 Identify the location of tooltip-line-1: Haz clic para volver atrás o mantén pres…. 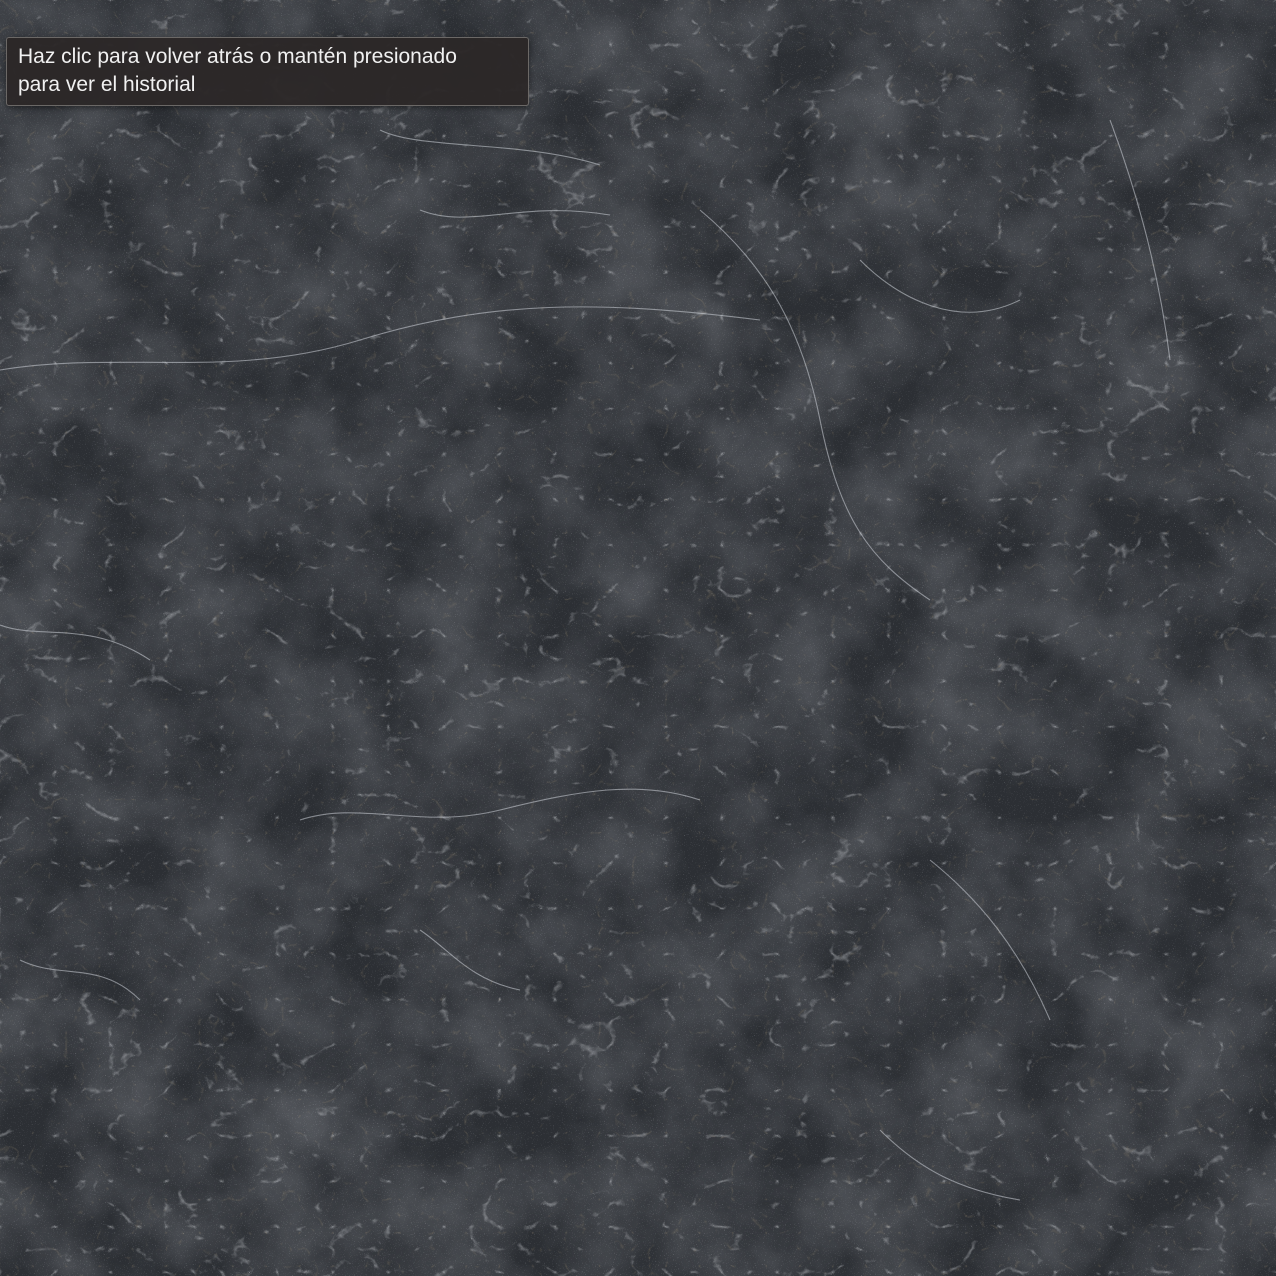
(237, 56).